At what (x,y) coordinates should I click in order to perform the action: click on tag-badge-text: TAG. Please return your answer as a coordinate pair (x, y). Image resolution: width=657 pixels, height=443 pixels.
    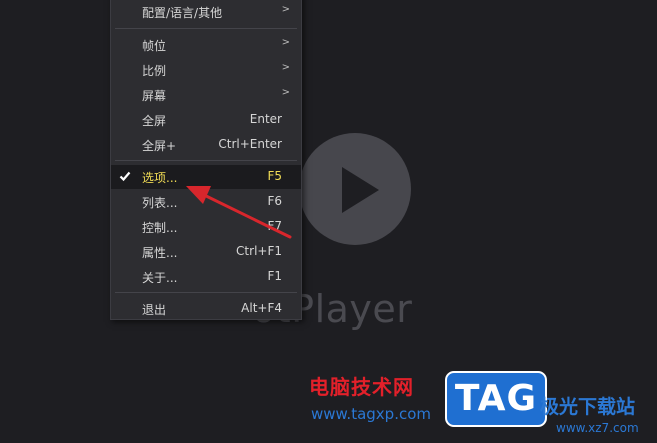
    Looking at the image, I should click on (496, 398).